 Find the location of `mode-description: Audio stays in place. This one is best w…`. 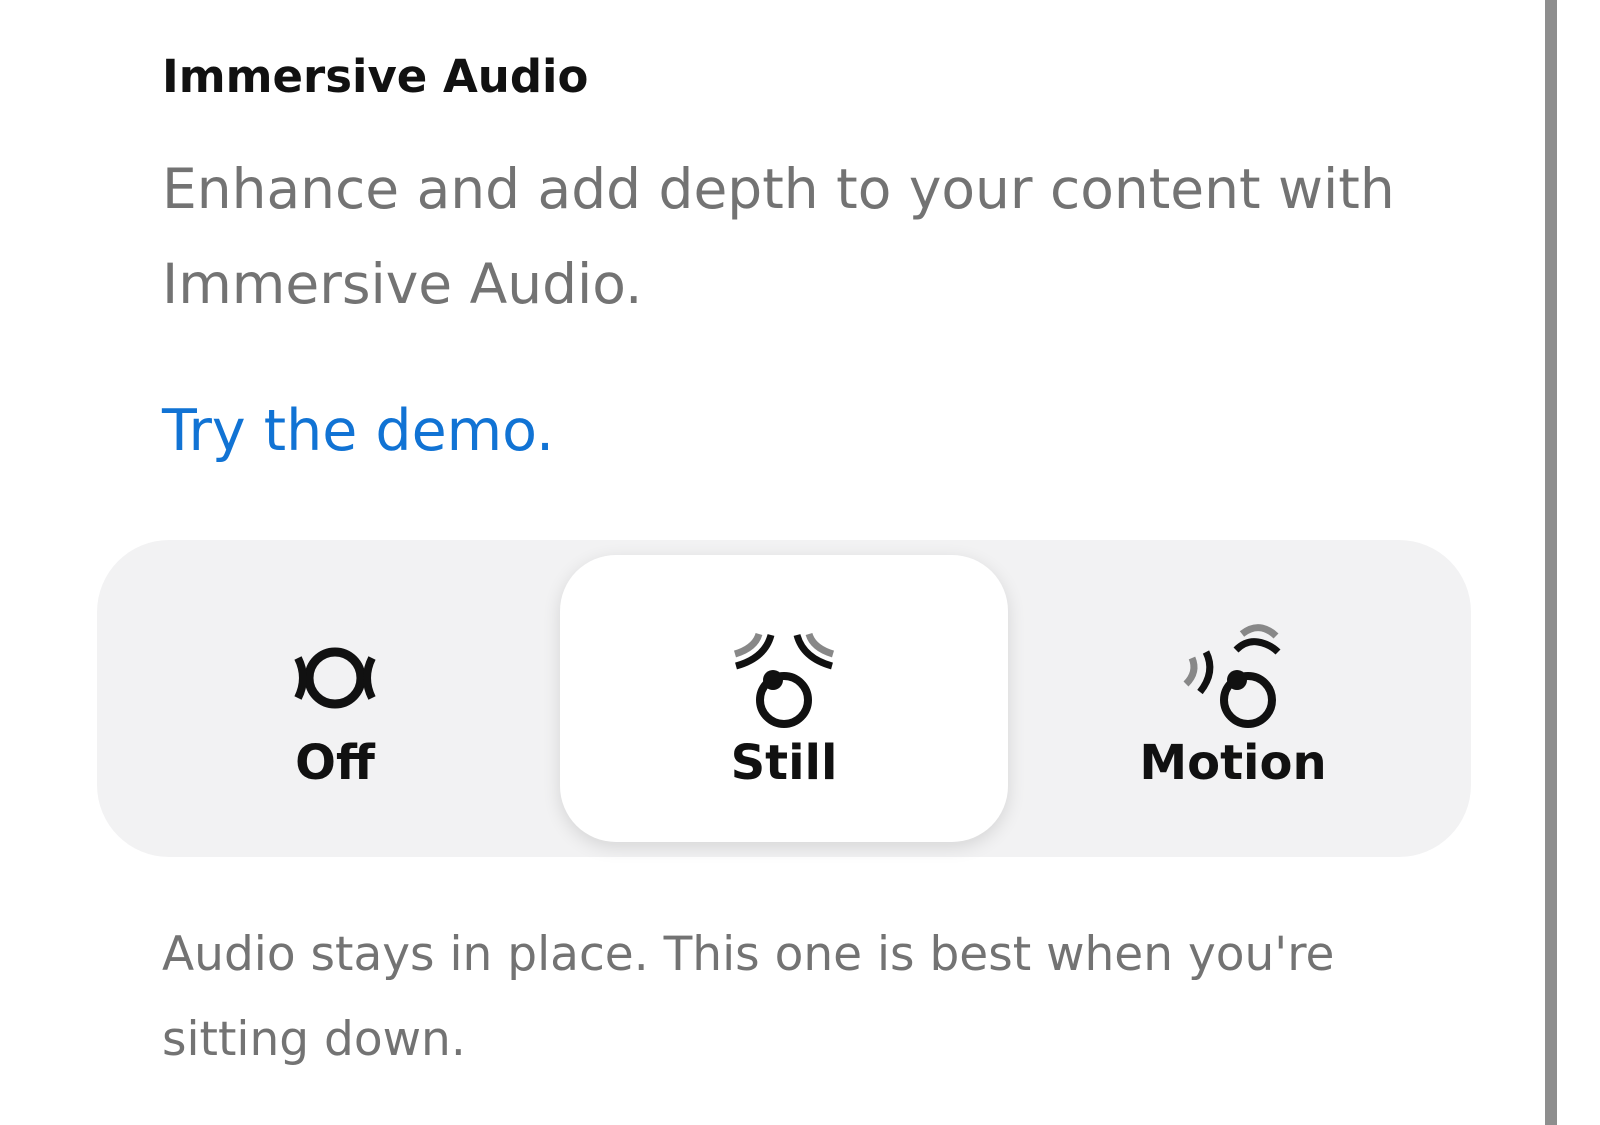

mode-description: Audio stays in place. This one is best w… is located at coordinates (748, 997).